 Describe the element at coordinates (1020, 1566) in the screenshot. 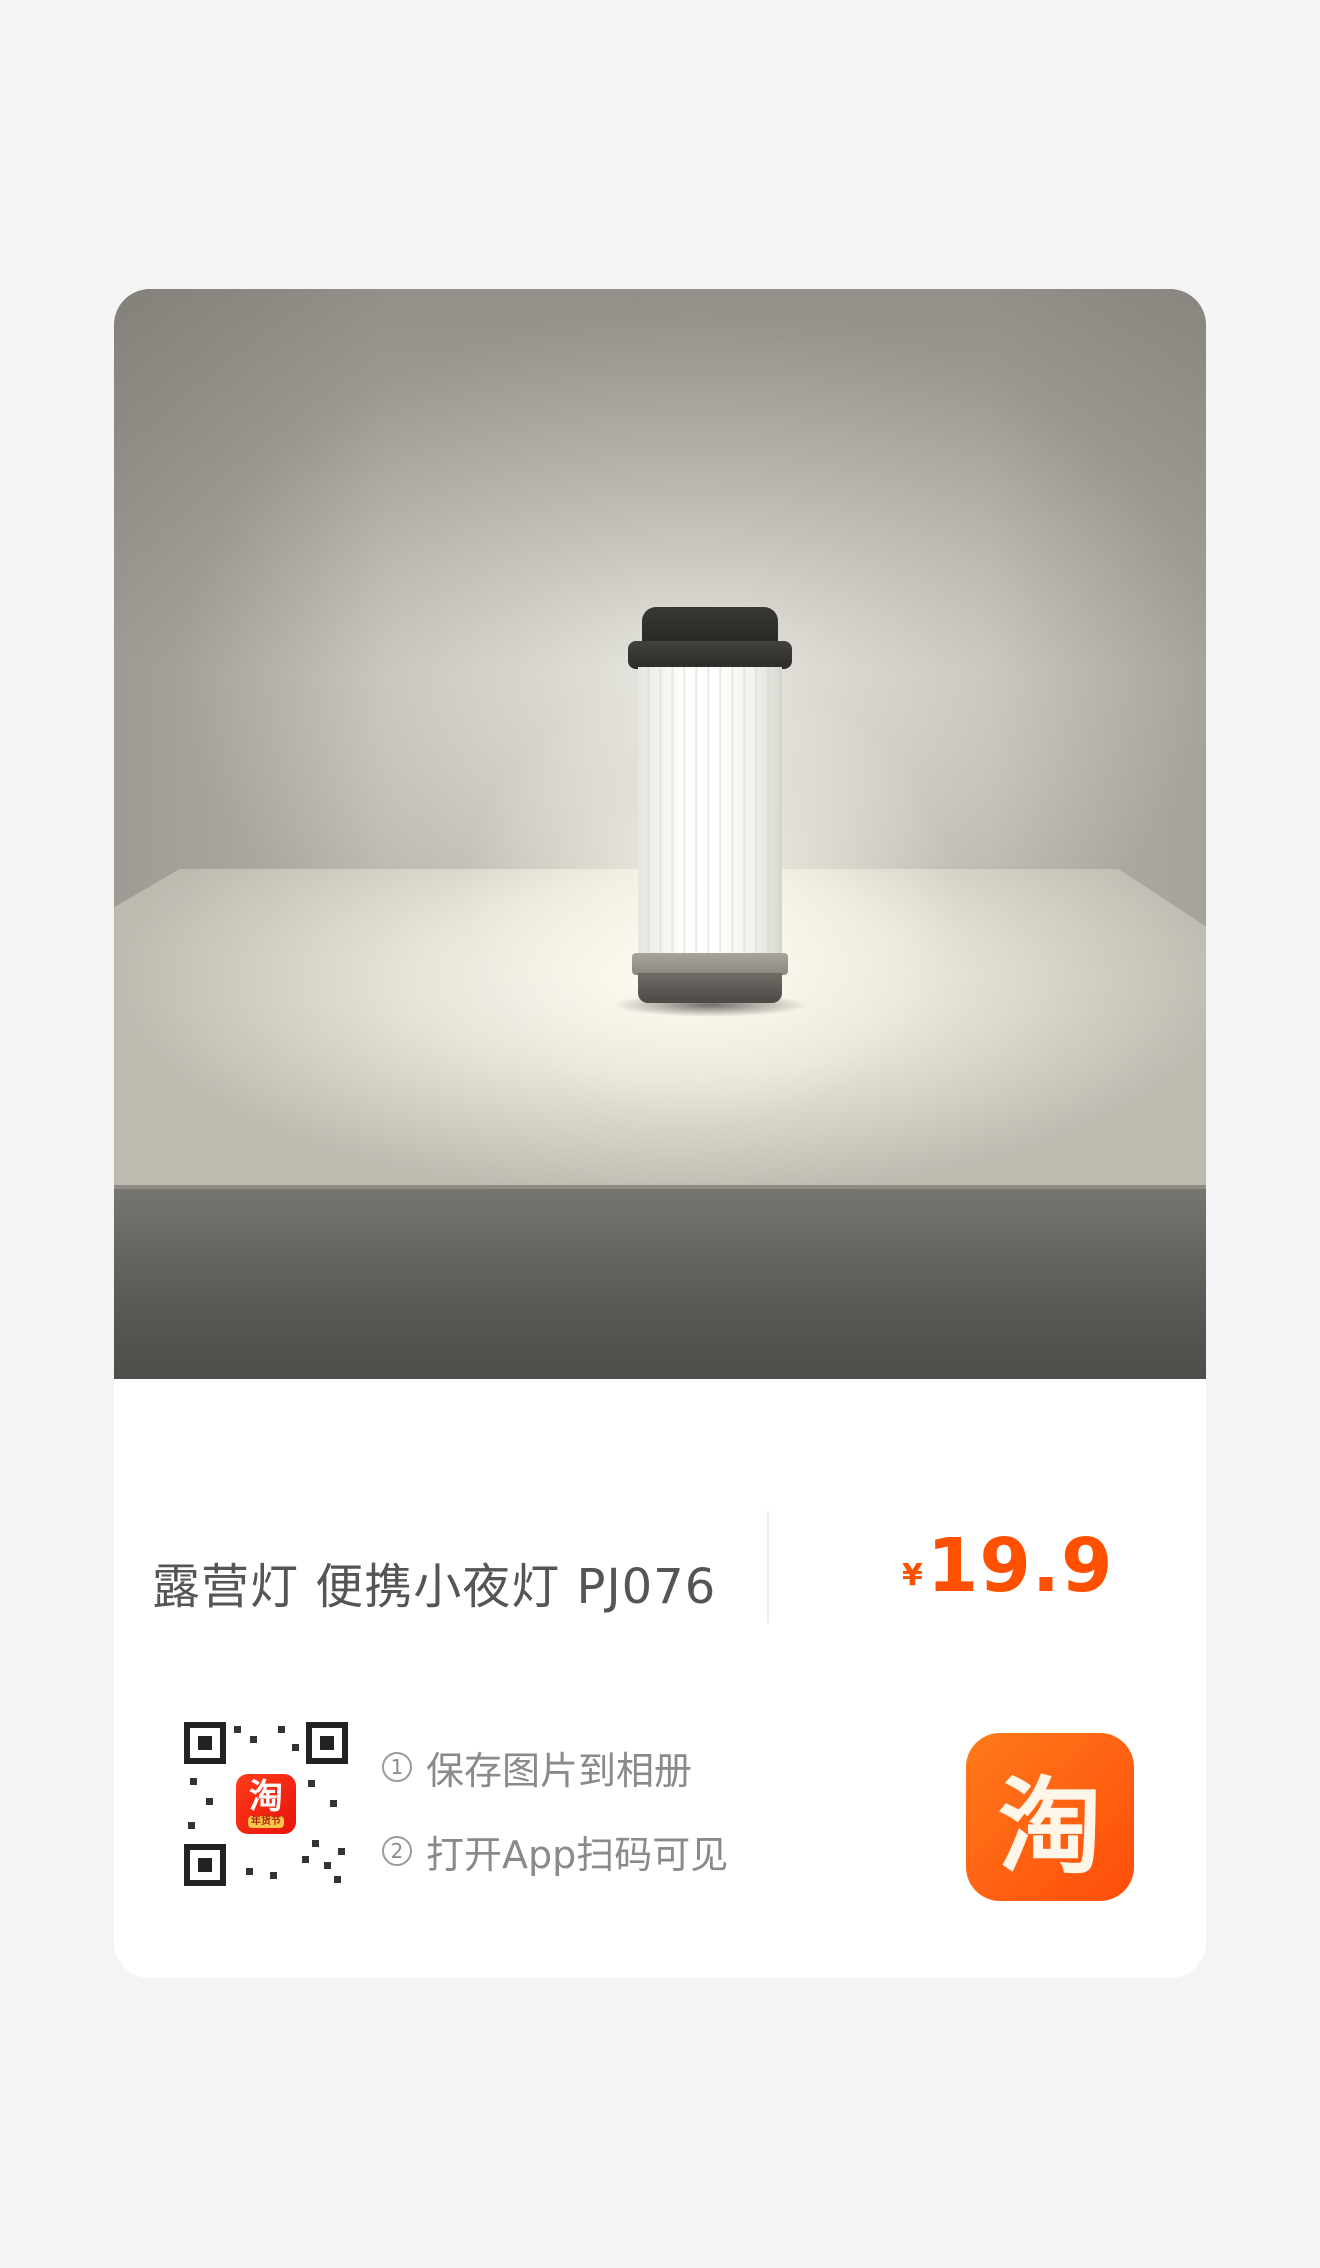

I see `price-value: 19.9` at that location.